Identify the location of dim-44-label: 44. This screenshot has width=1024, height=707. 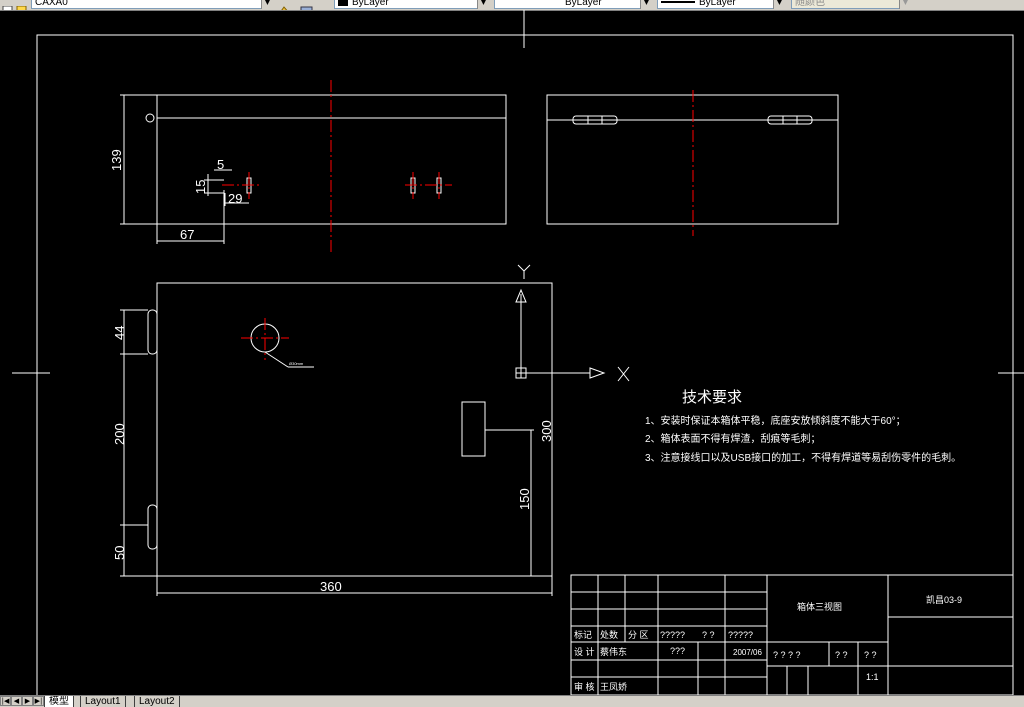
(119, 333).